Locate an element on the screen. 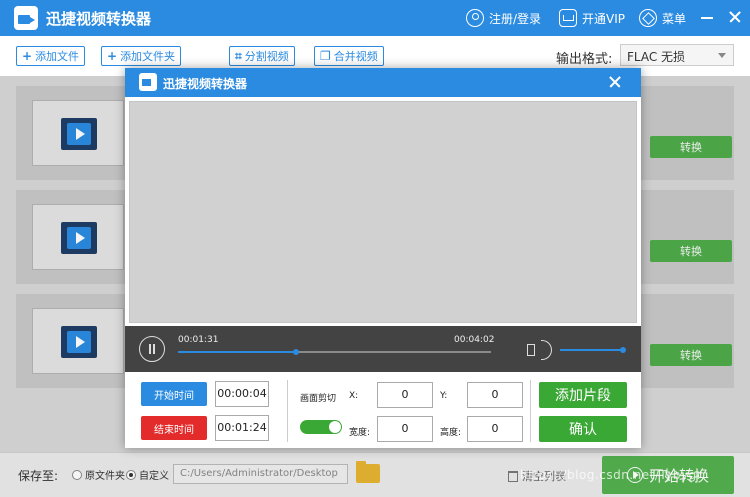  output-format-value: FLAC 无损 is located at coordinates (656, 57).